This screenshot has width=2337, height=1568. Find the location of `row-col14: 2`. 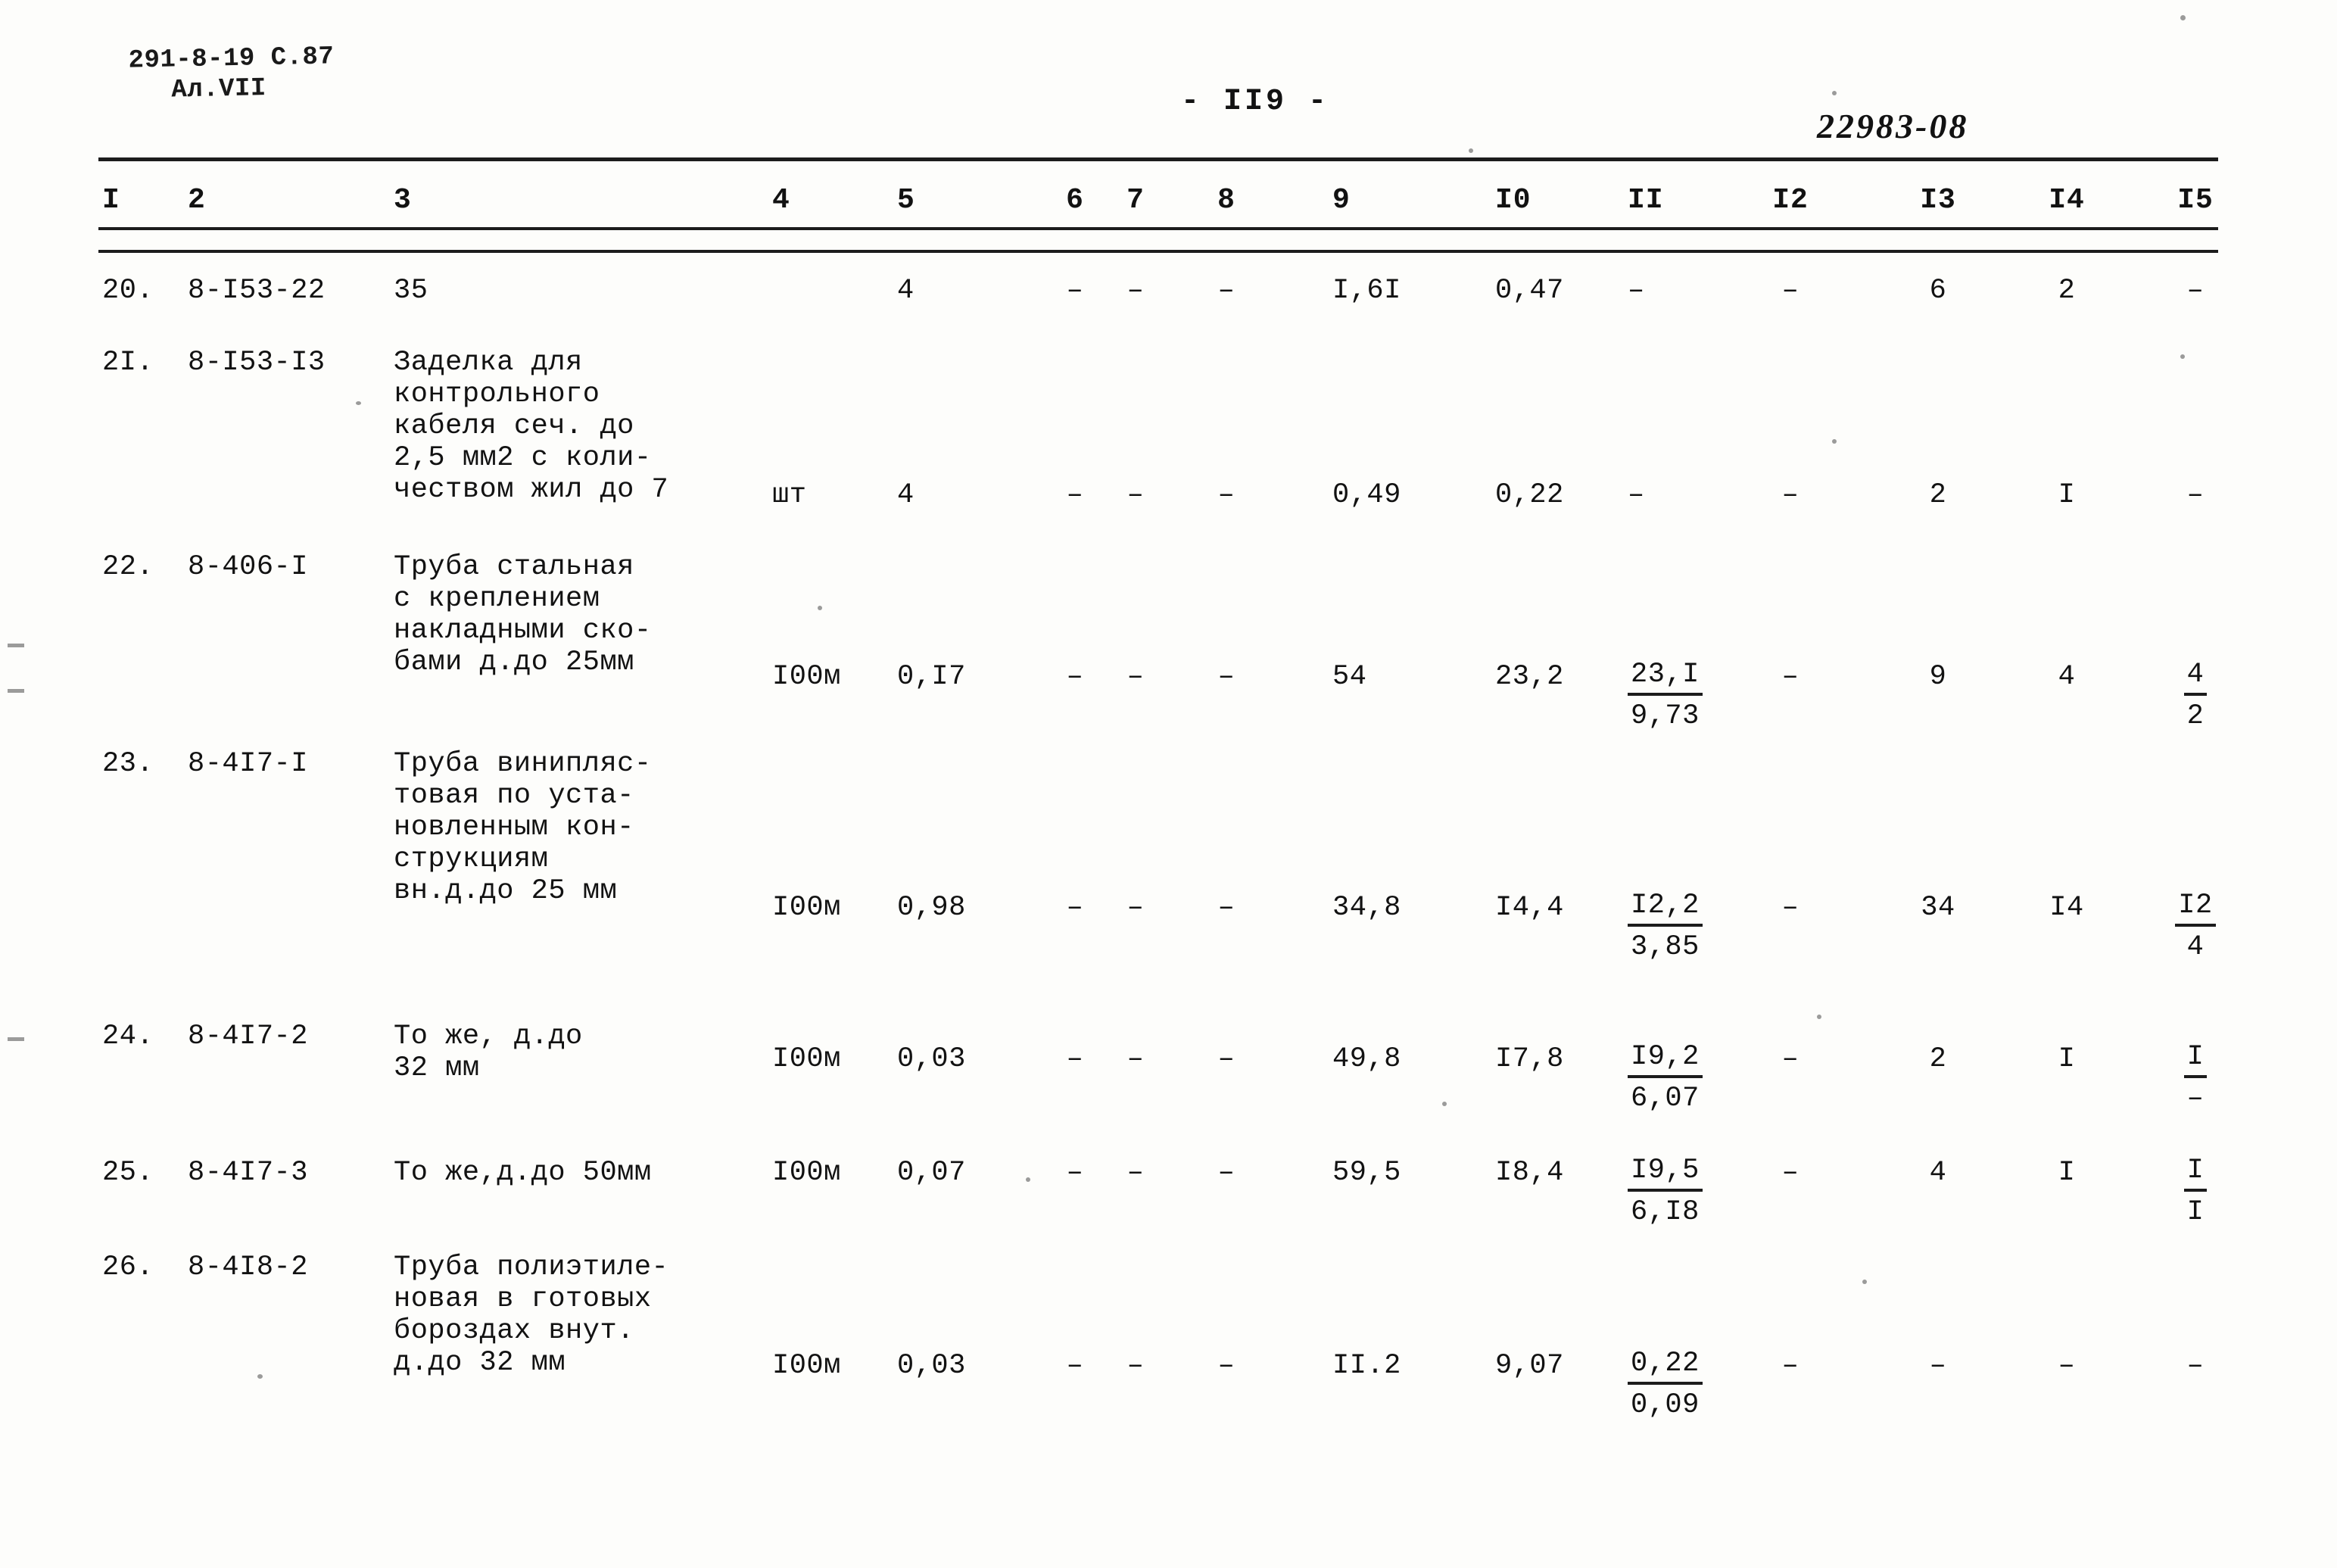

row-col14: 2 is located at coordinates (2067, 291).